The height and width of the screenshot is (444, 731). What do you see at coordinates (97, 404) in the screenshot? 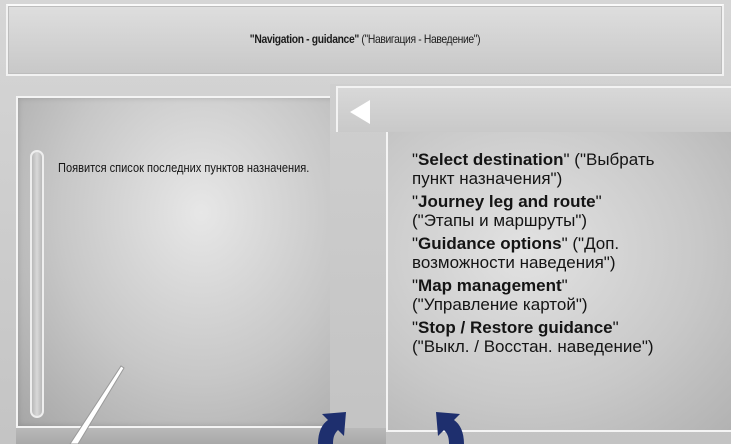
I see `callout-pointer` at bounding box center [97, 404].